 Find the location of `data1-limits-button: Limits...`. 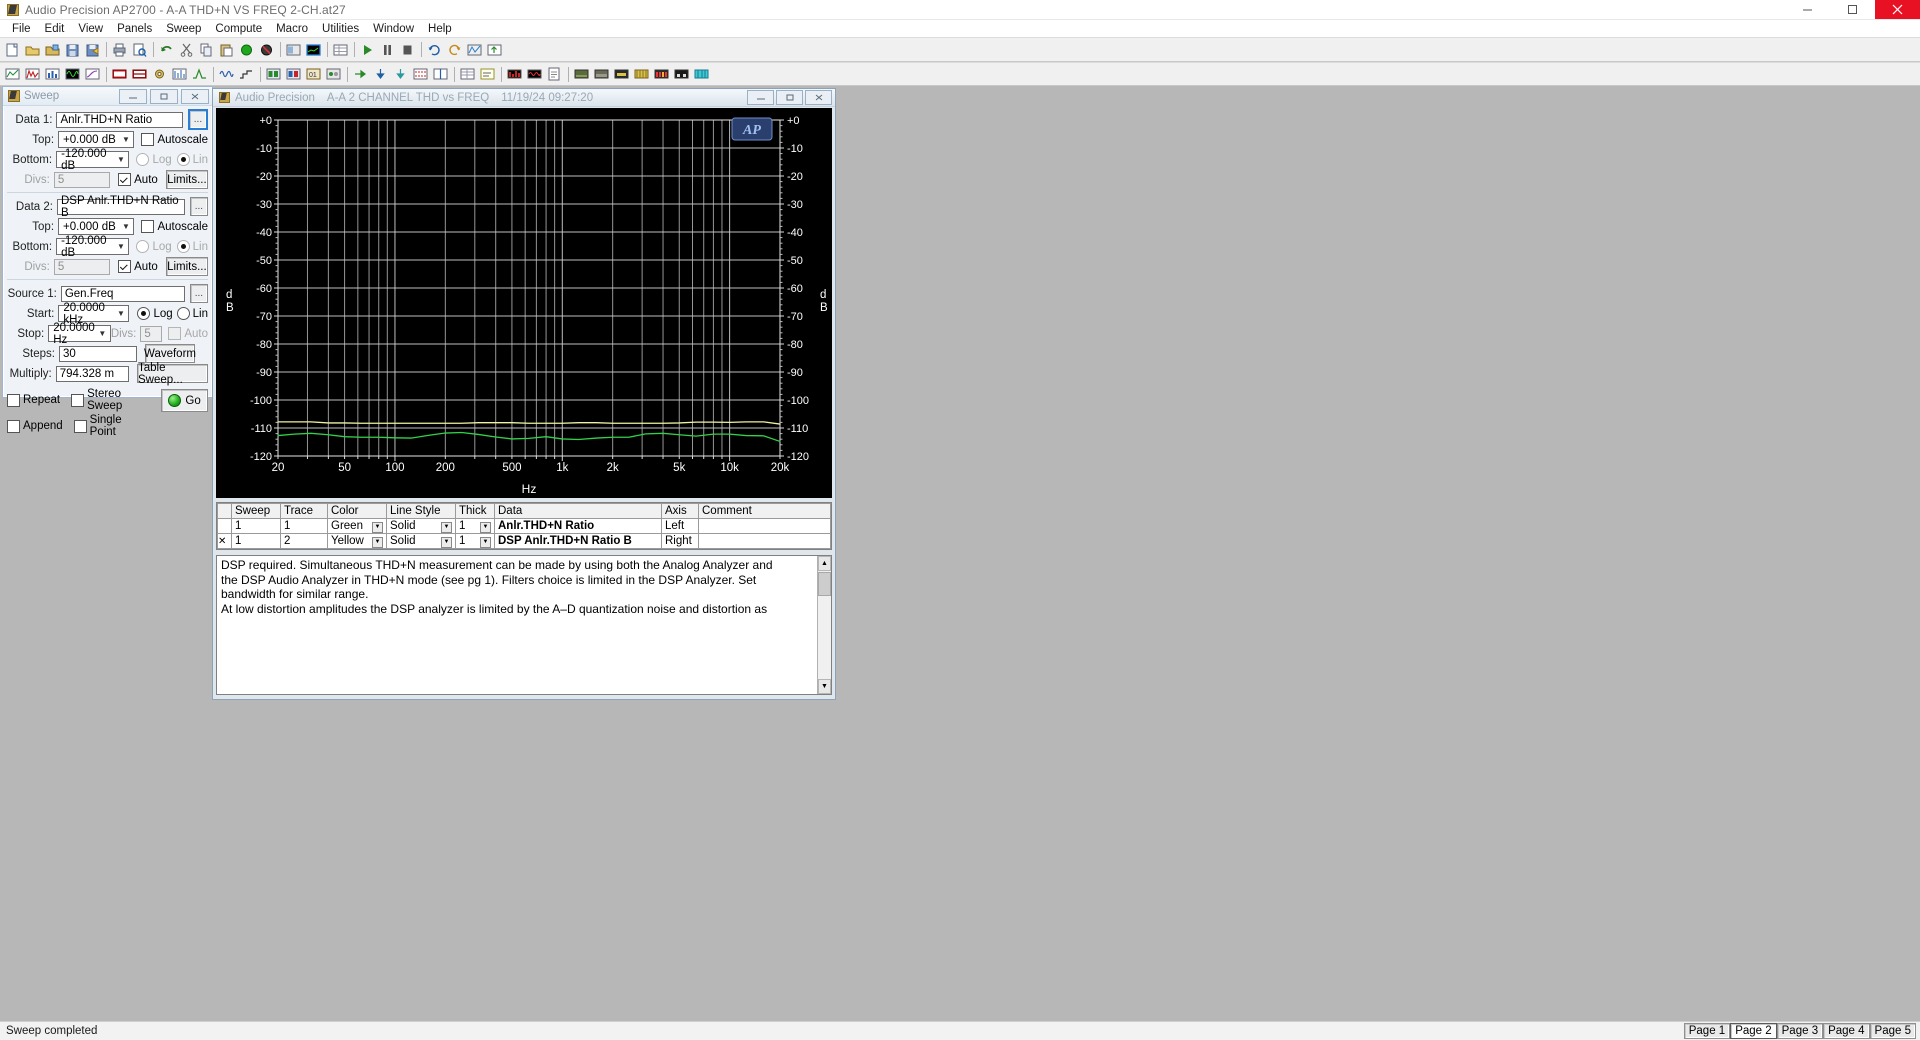

data1-limits-button: Limits... is located at coordinates (186, 179).